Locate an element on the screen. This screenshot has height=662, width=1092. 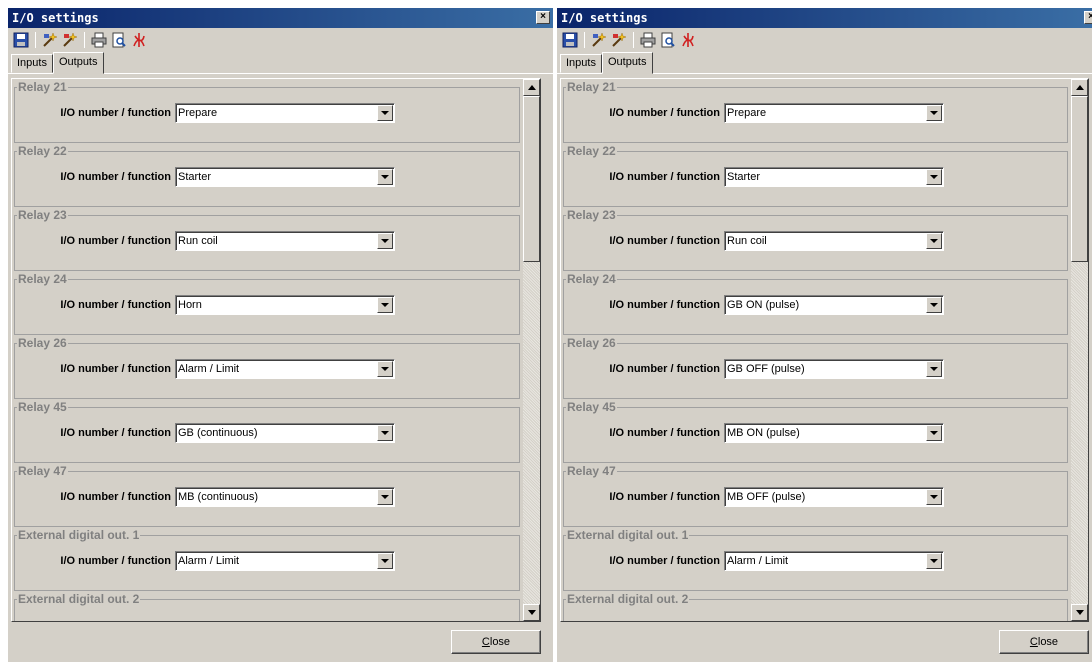
io-function-row: I/O number / function MB (continuous) is located at coordinates (267, 497).